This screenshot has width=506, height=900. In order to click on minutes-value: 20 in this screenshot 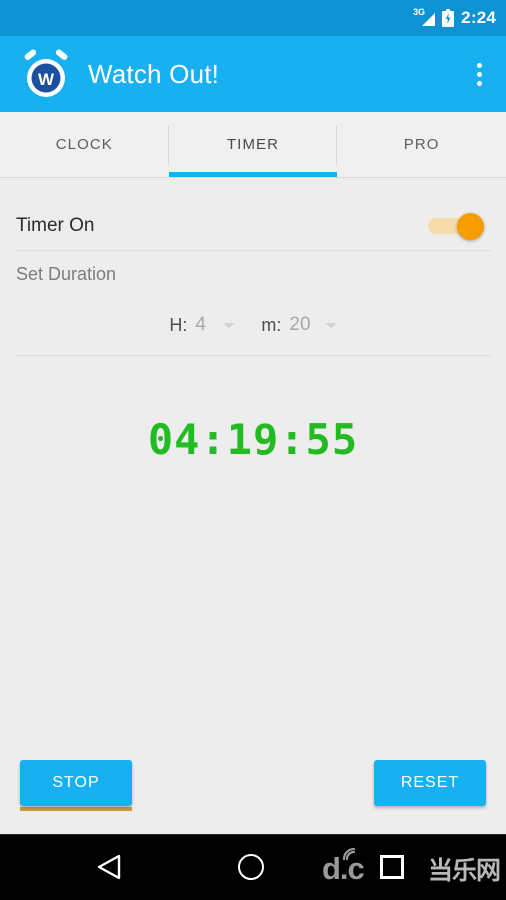, I will do `click(300, 324)`.